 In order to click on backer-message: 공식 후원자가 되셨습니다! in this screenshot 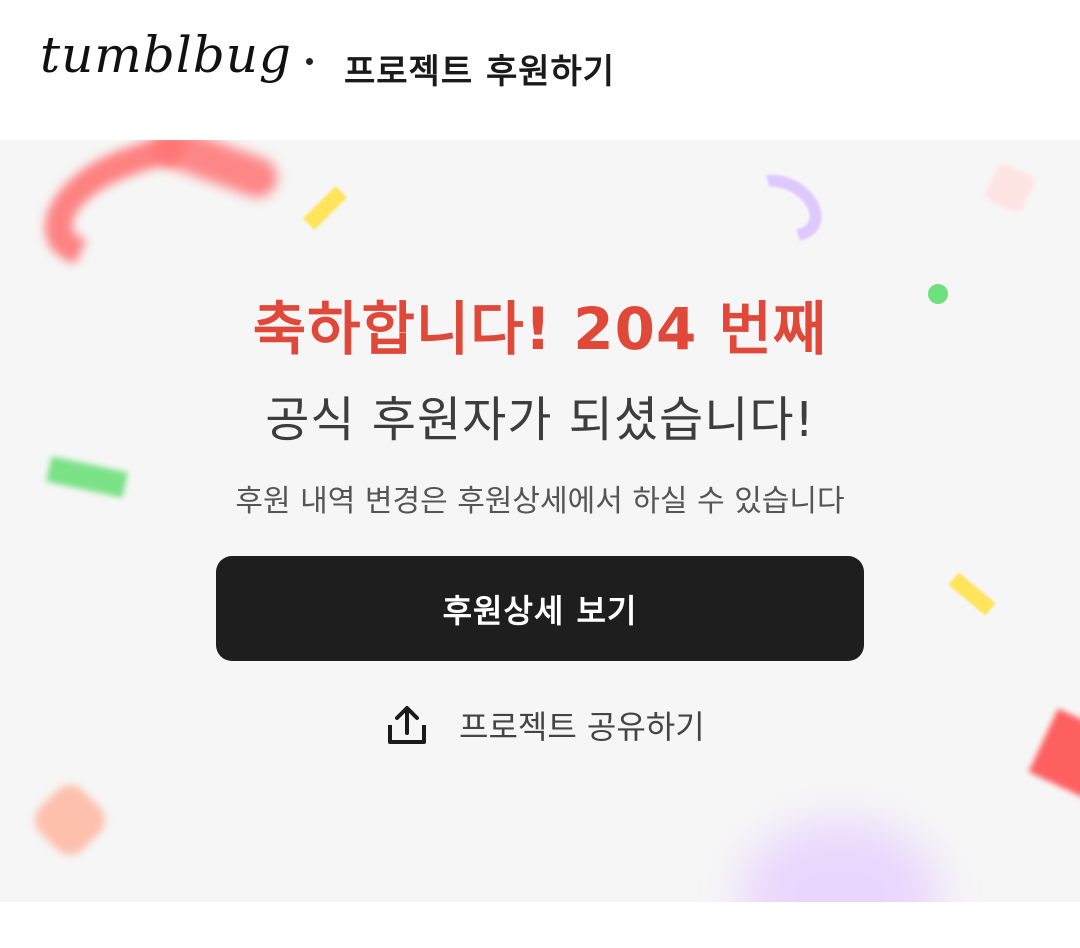, I will do `click(540, 420)`.